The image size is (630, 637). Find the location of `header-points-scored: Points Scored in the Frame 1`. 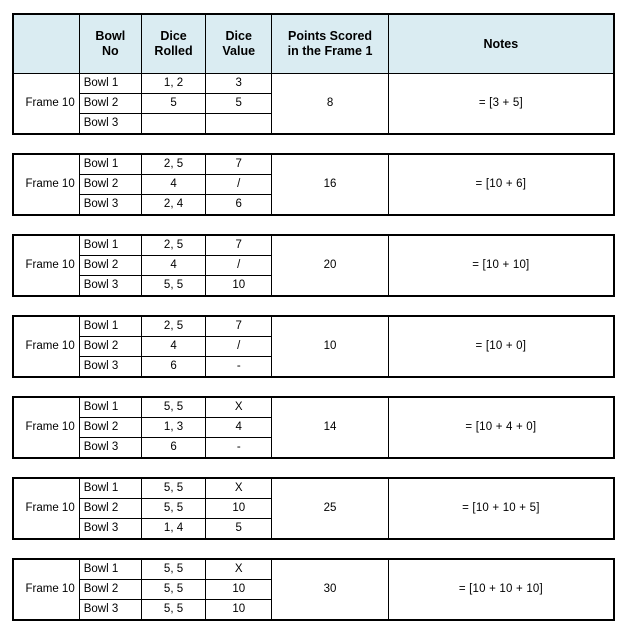

header-points-scored: Points Scored in the Frame 1 is located at coordinates (330, 43).